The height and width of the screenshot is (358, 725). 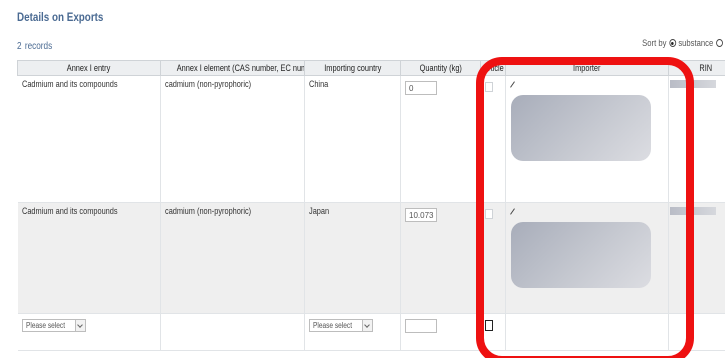 I want to click on country-cell: Japan, so click(x=352, y=258).